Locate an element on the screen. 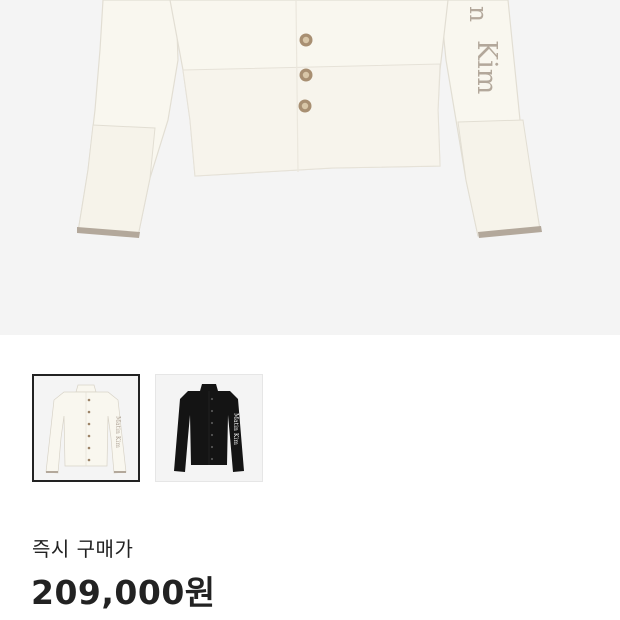  left-cuff is located at coordinates (116, 180).